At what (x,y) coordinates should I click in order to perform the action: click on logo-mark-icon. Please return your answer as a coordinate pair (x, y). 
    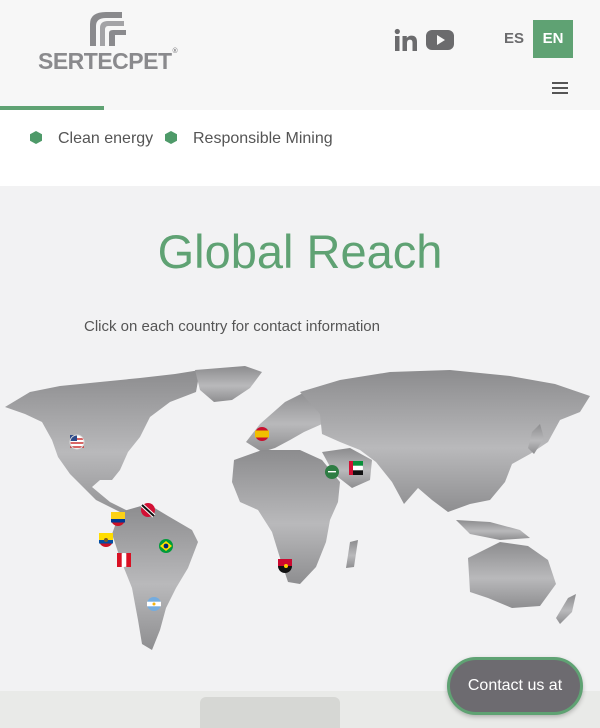
    Looking at the image, I should click on (108, 29).